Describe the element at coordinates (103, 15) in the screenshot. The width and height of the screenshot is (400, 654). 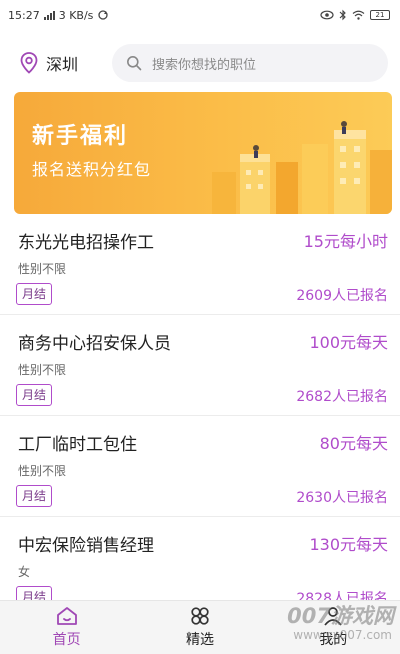
I see `sync-icon` at that location.